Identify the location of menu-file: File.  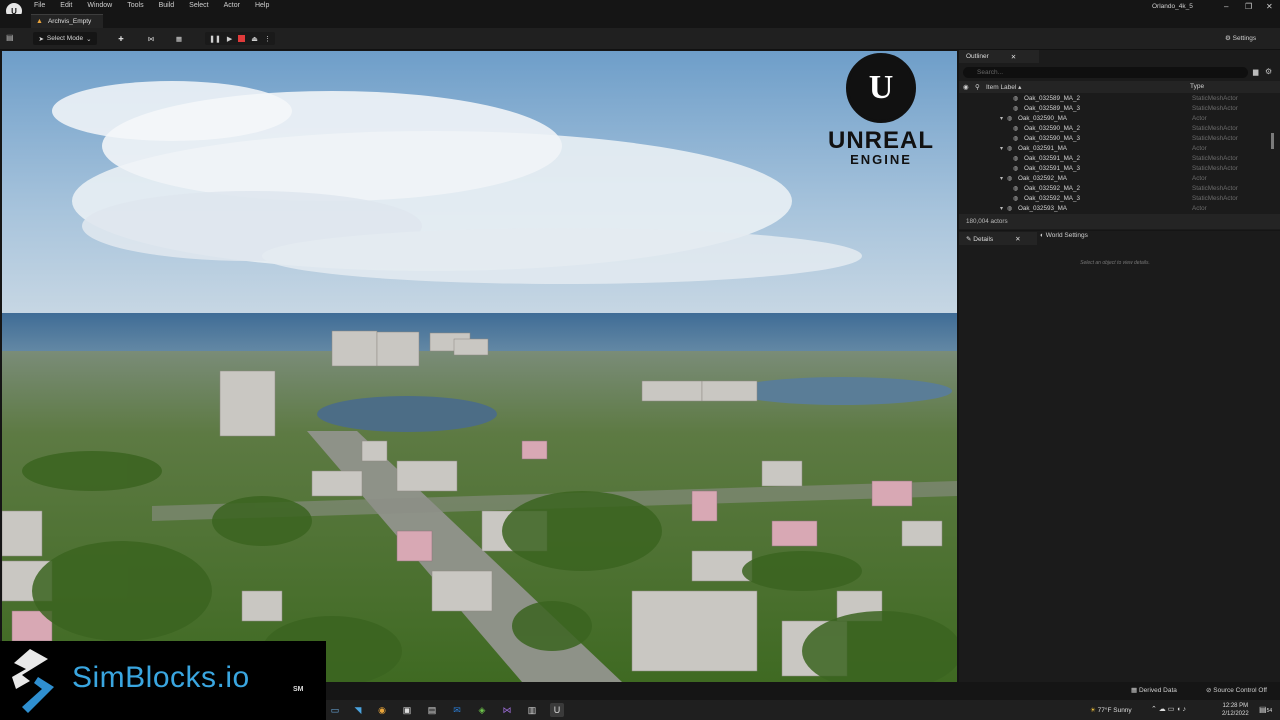
(39, 5).